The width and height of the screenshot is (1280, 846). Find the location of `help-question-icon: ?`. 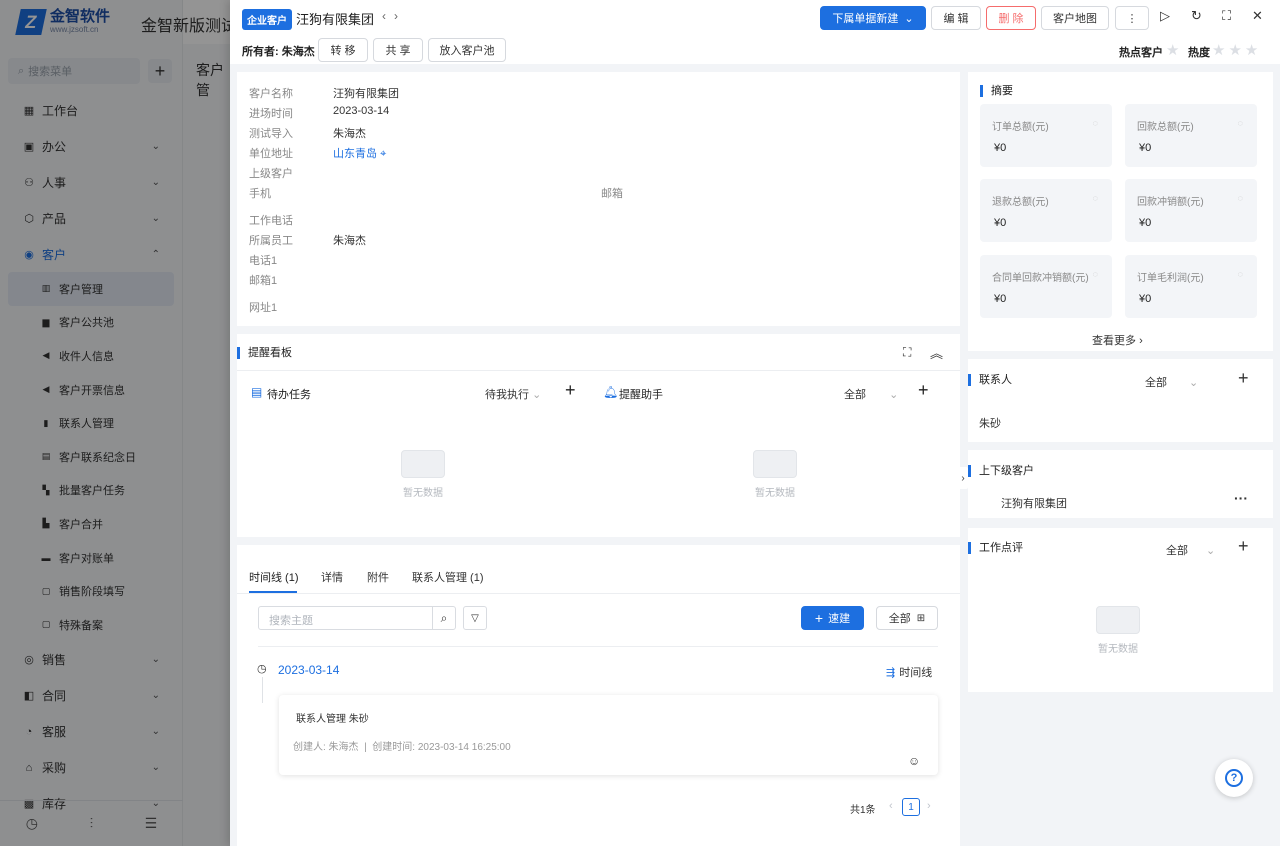

help-question-icon: ? is located at coordinates (1234, 778).